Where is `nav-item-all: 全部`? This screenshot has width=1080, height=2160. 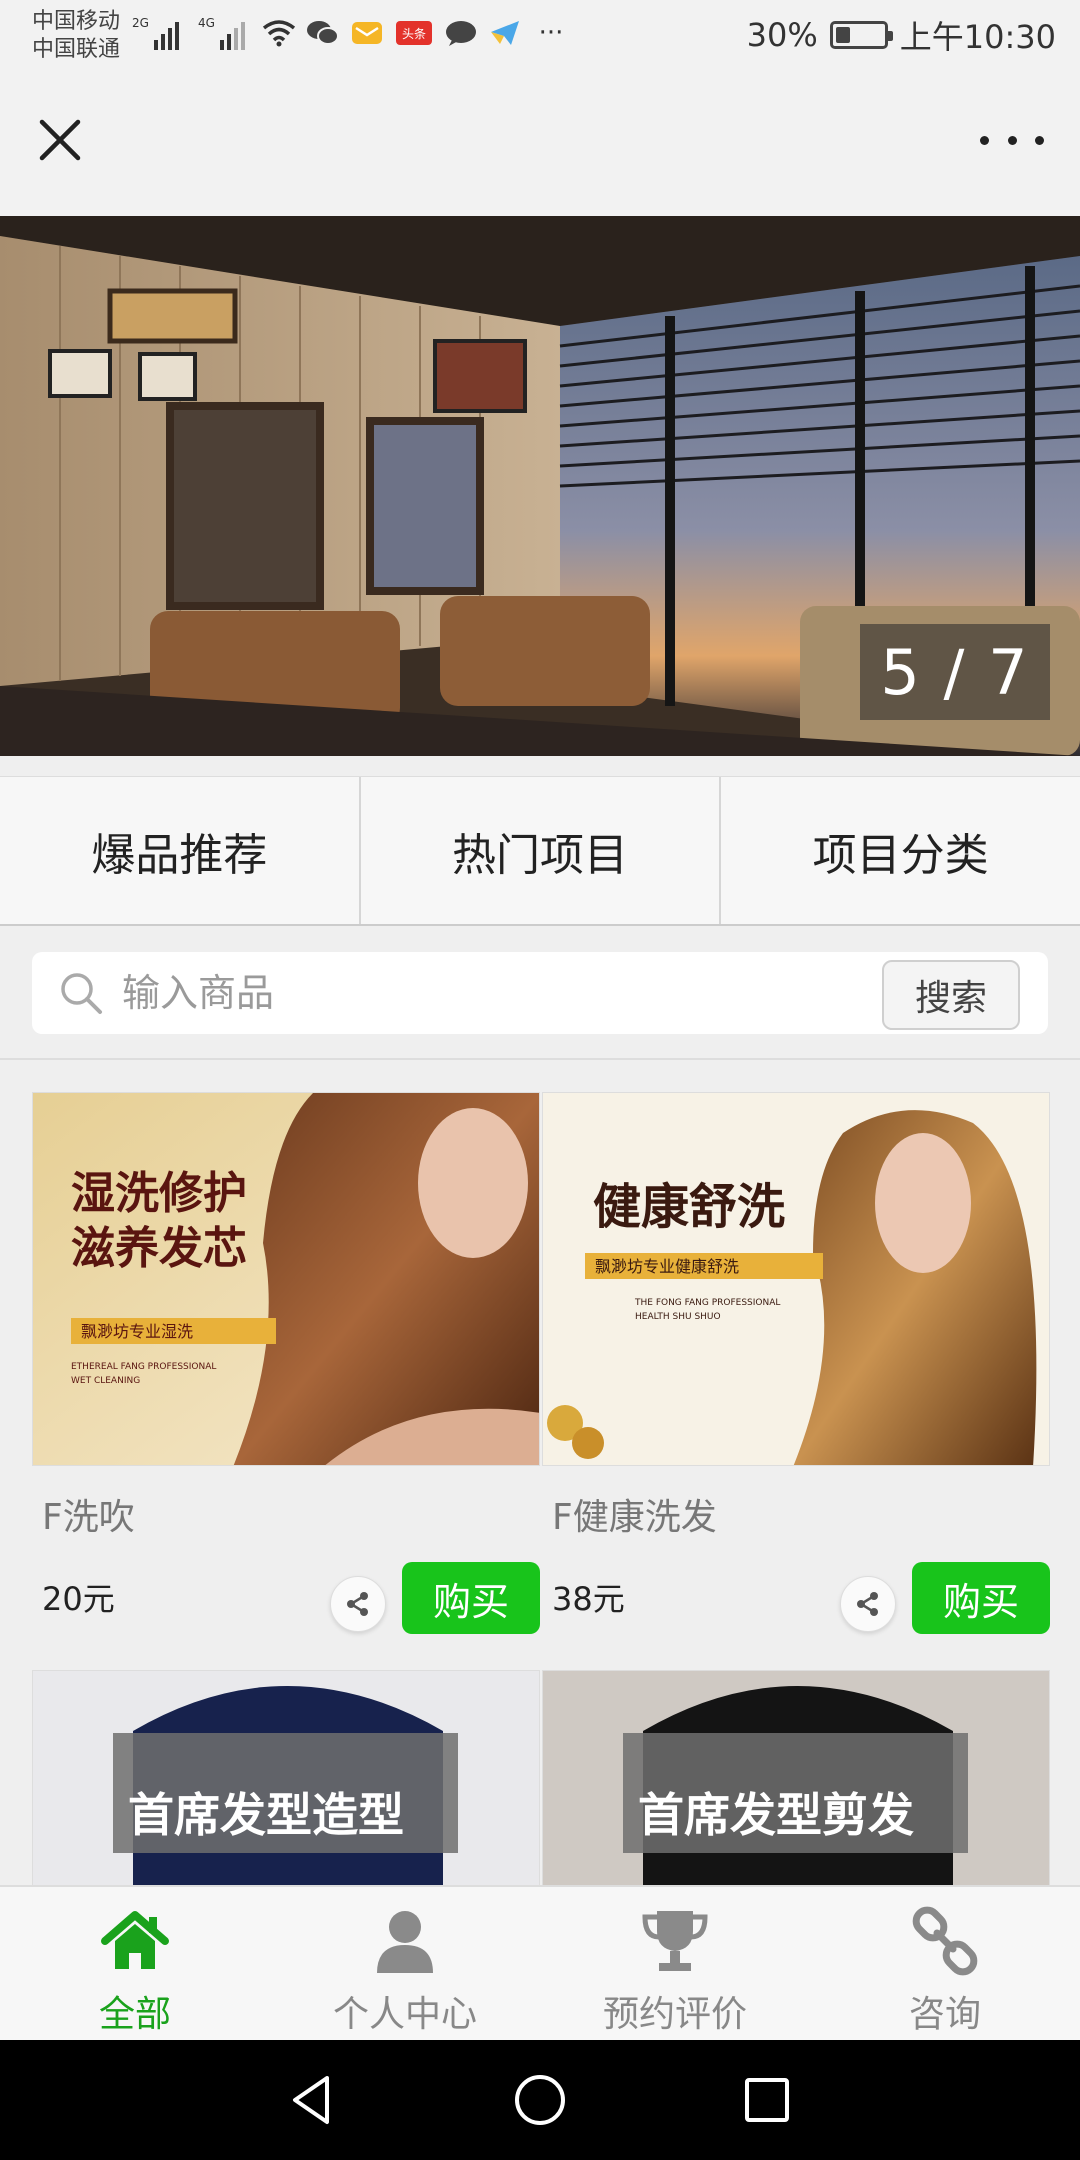 nav-item-all: 全部 is located at coordinates (135, 1963).